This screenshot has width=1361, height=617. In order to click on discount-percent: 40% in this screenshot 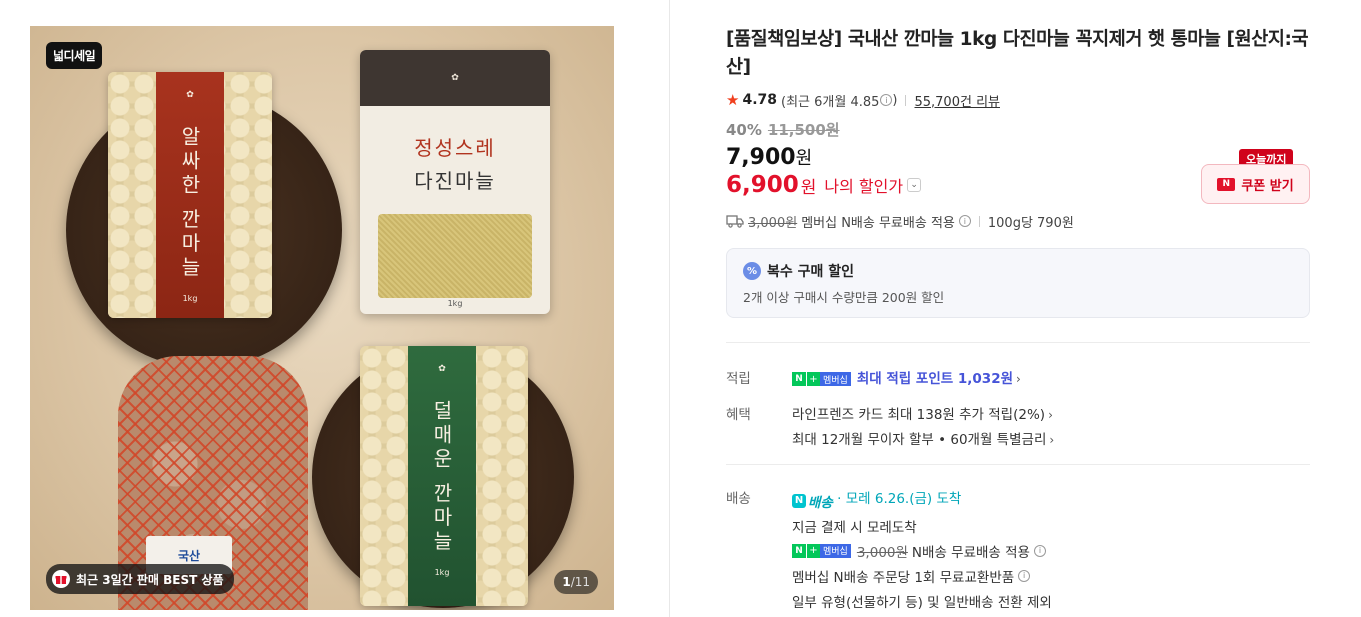, I will do `click(744, 129)`.